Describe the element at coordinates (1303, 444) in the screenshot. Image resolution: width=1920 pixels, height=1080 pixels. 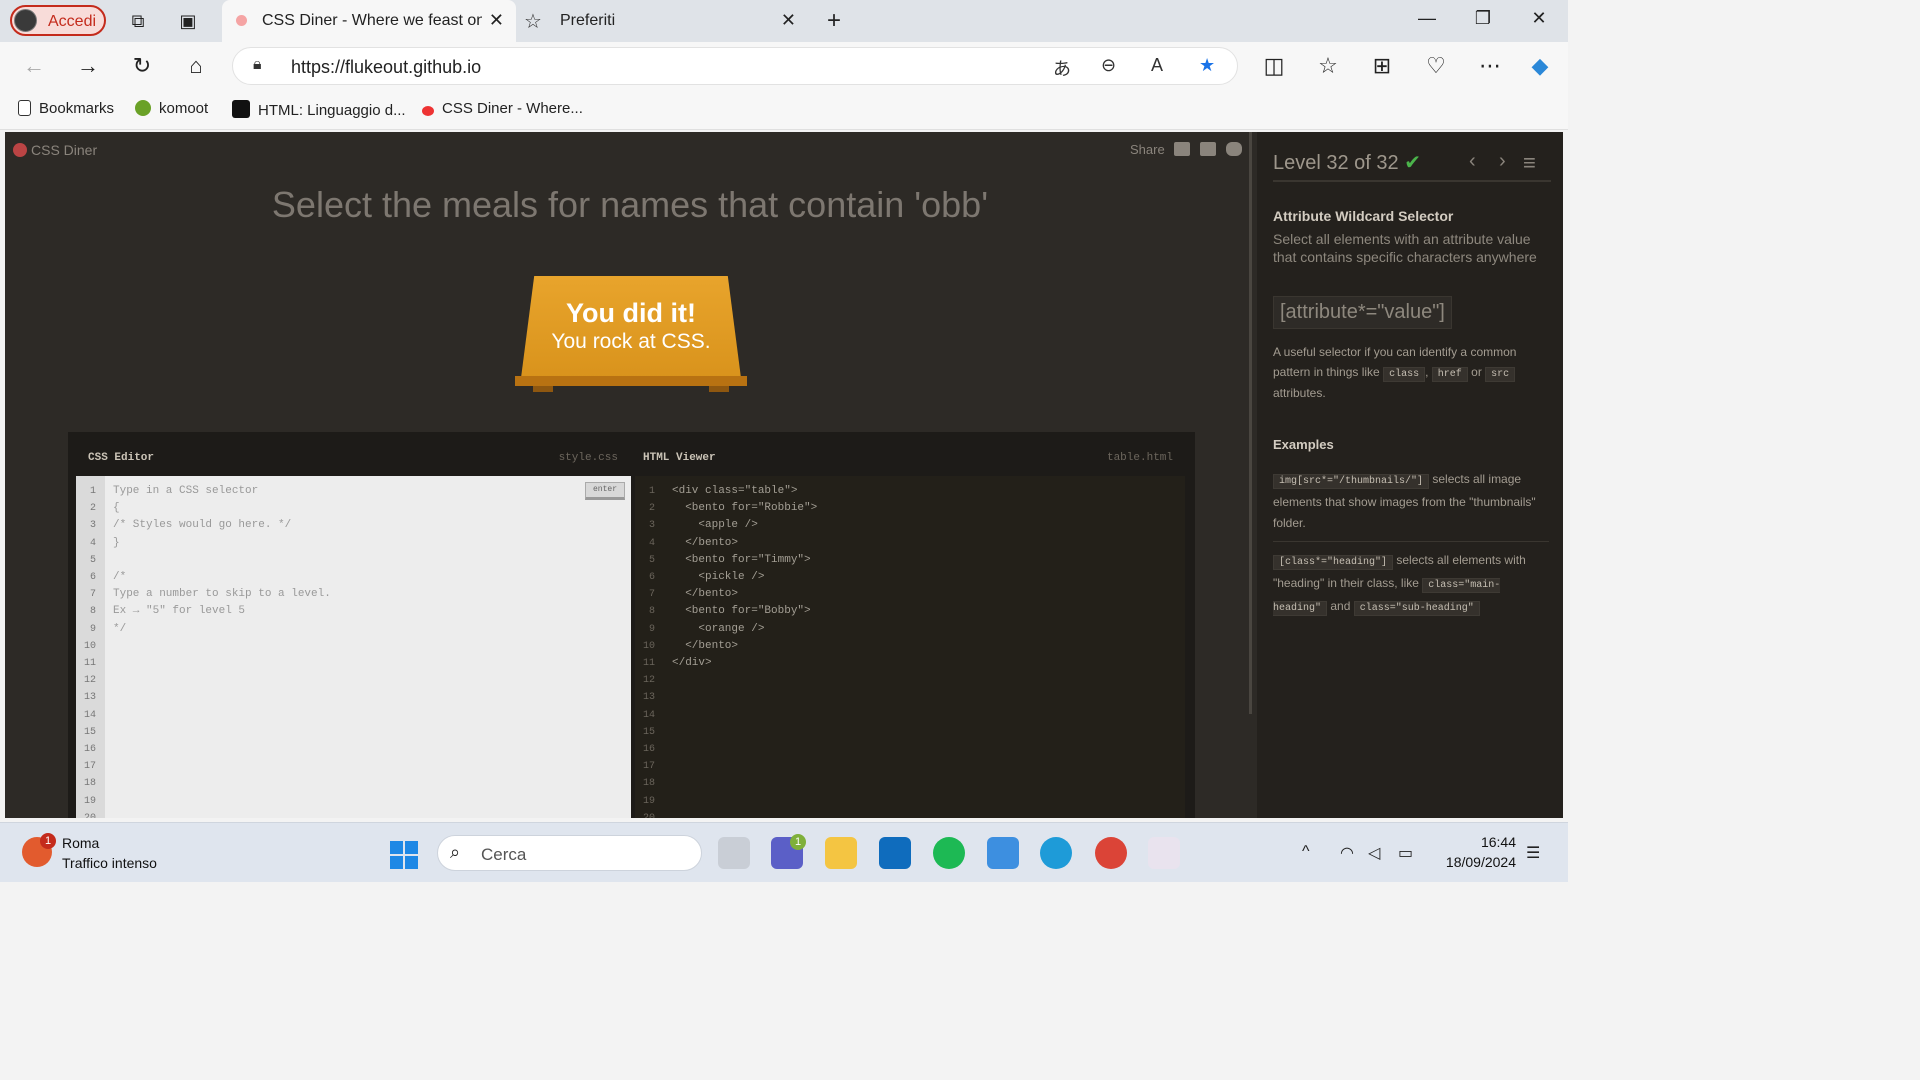
I see `examples-heading: Examples` at that location.